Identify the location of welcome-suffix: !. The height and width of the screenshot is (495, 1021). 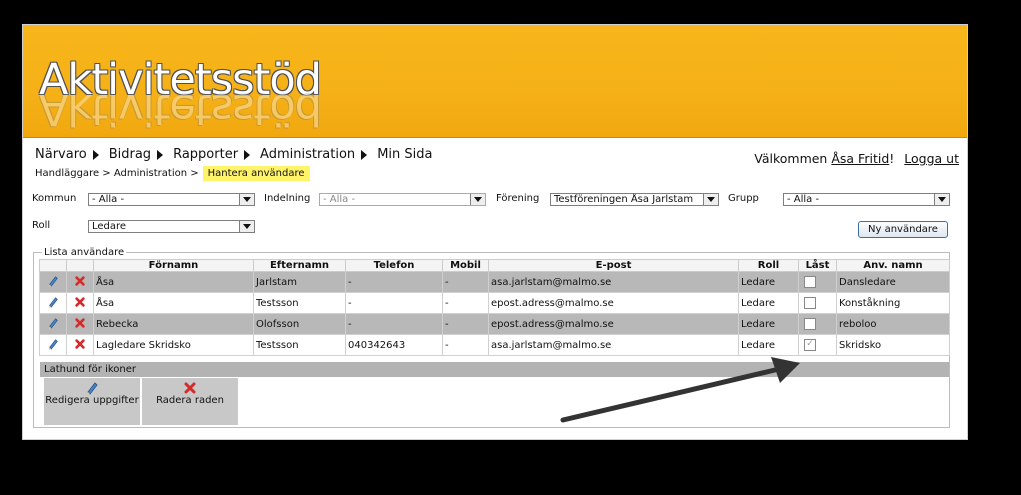
(892, 158).